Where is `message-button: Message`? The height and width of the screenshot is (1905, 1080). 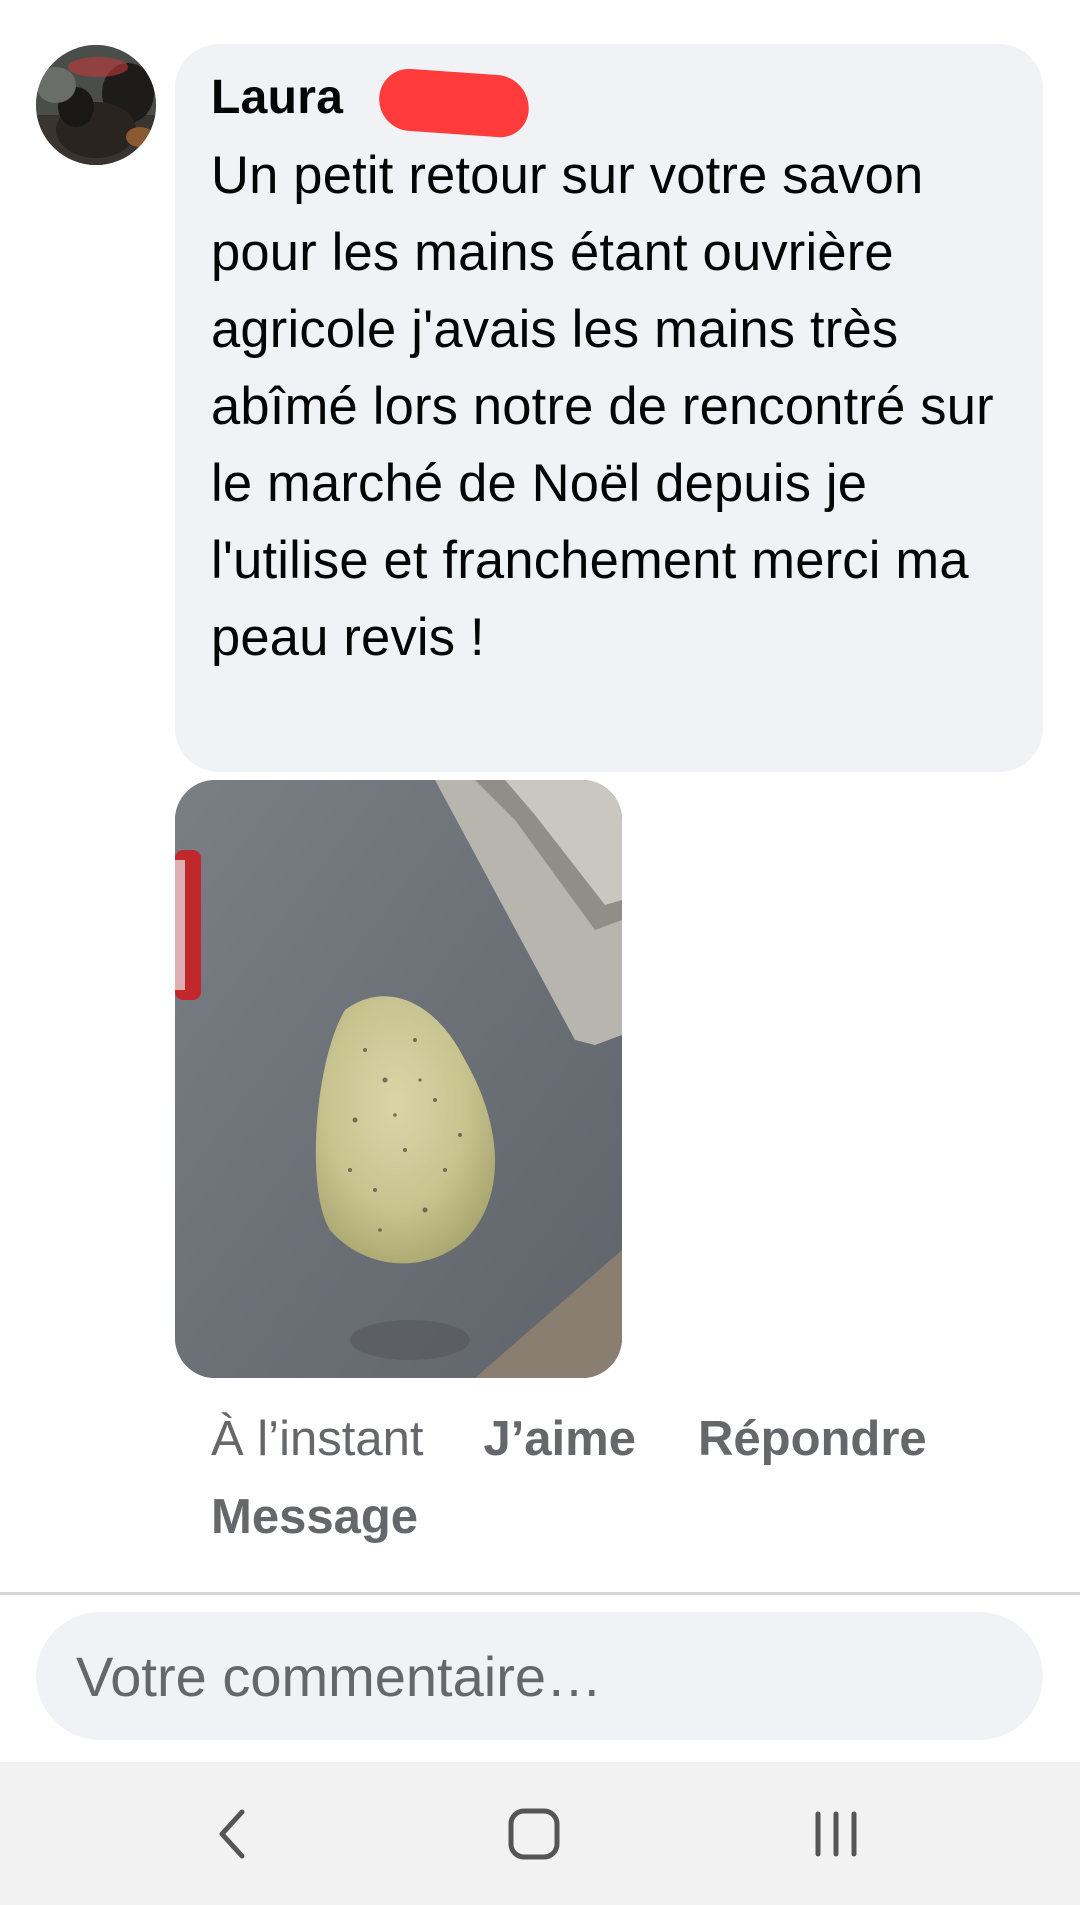
message-button: Message is located at coordinates (314, 1517).